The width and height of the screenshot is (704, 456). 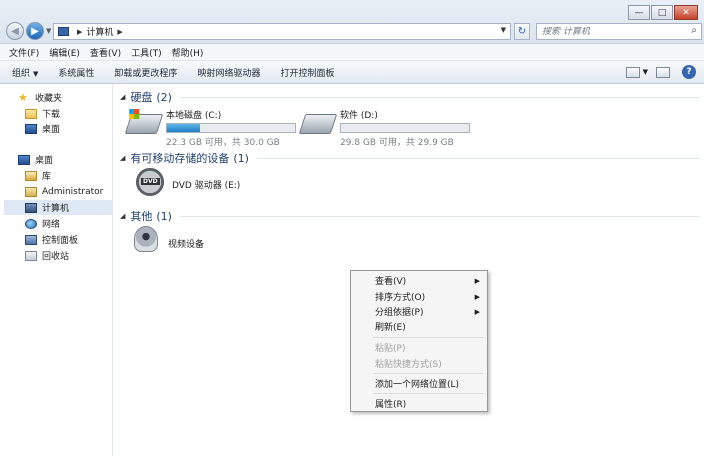 I want to click on search-icon: ⌕, so click(x=694, y=30).